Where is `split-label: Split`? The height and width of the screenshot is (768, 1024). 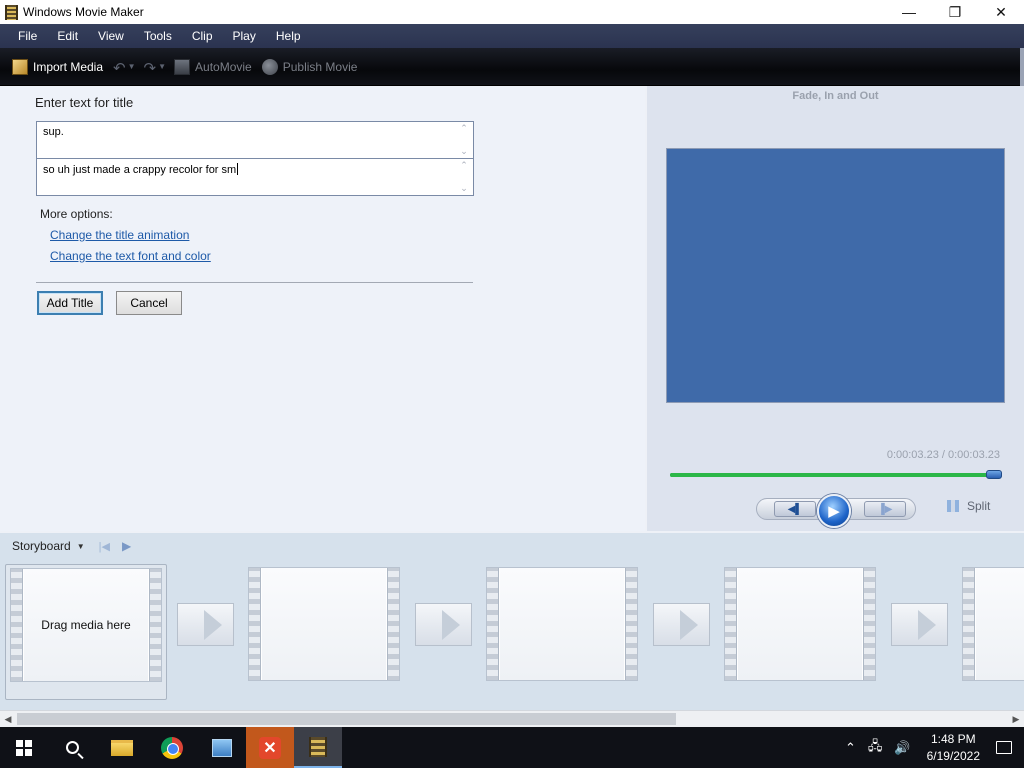 split-label: Split is located at coordinates (979, 506).